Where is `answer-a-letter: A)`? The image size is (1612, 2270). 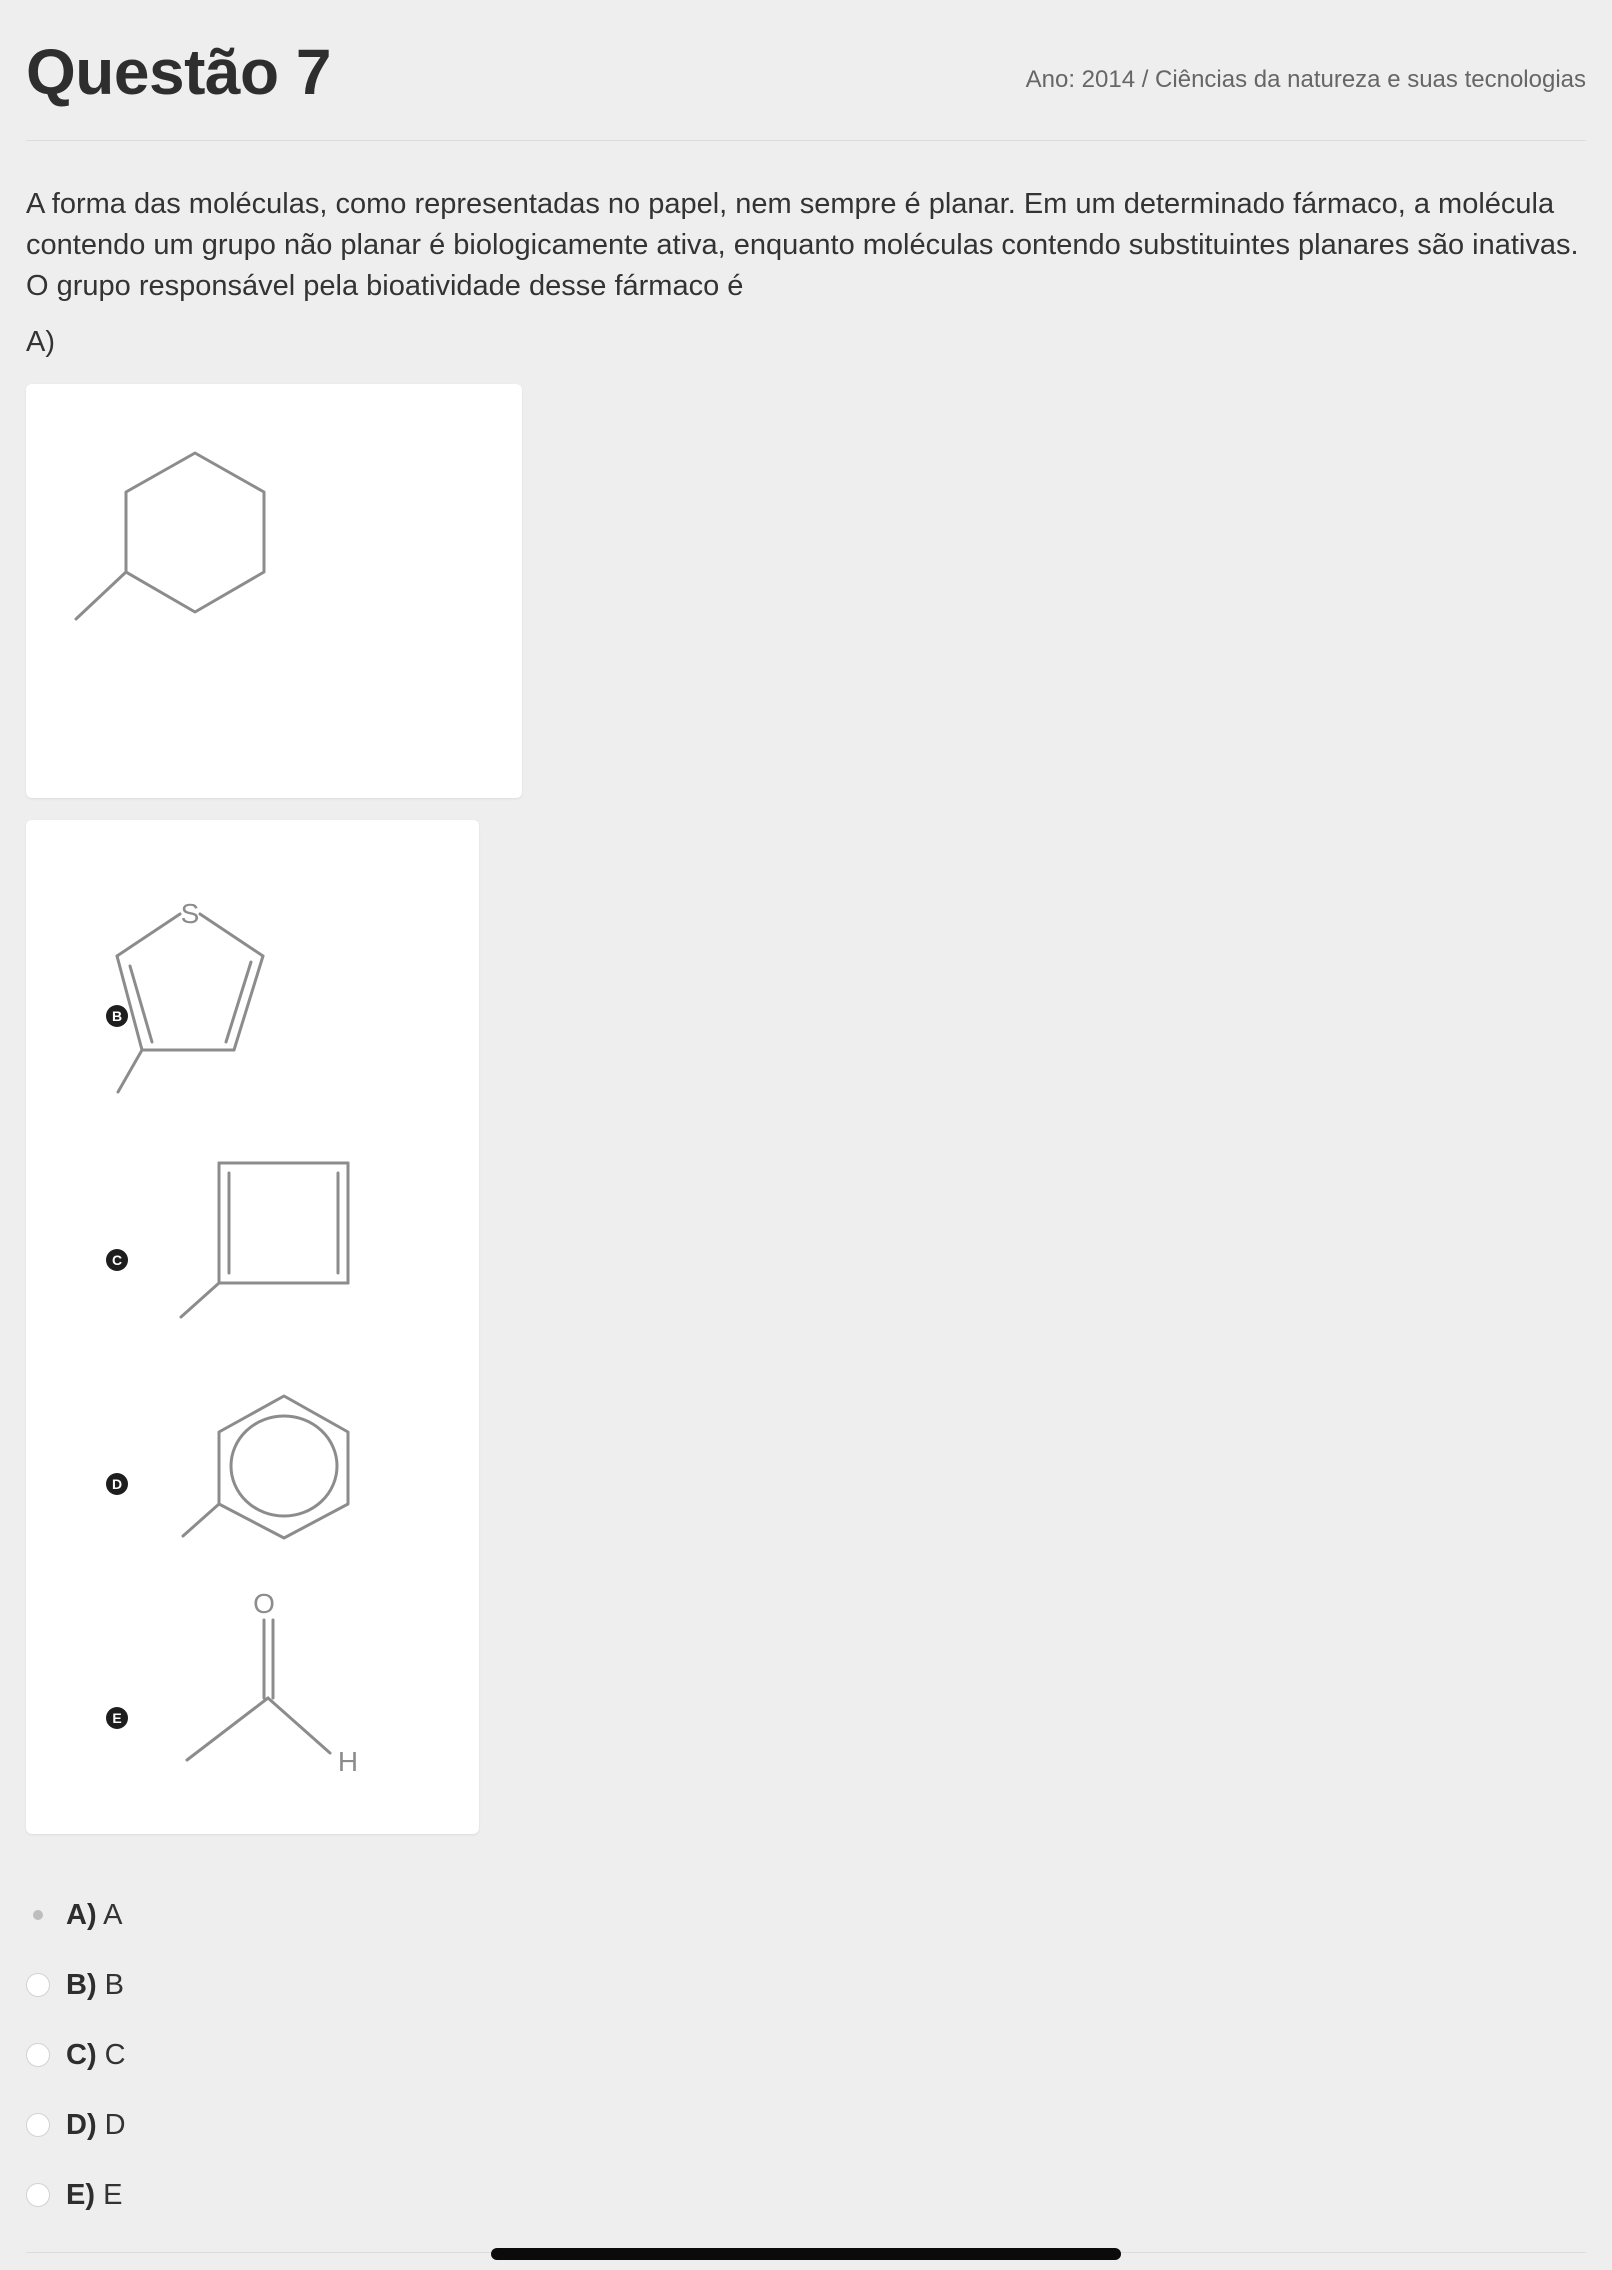
answer-a-letter: A) is located at coordinates (81, 1914).